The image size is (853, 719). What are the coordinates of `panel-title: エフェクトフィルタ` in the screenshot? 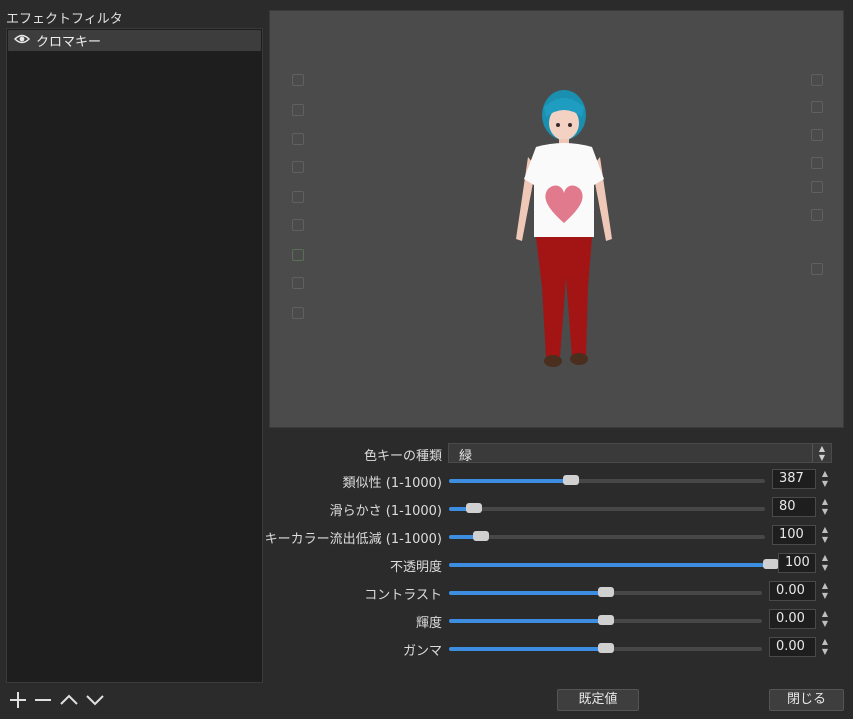 It's located at (64, 19).